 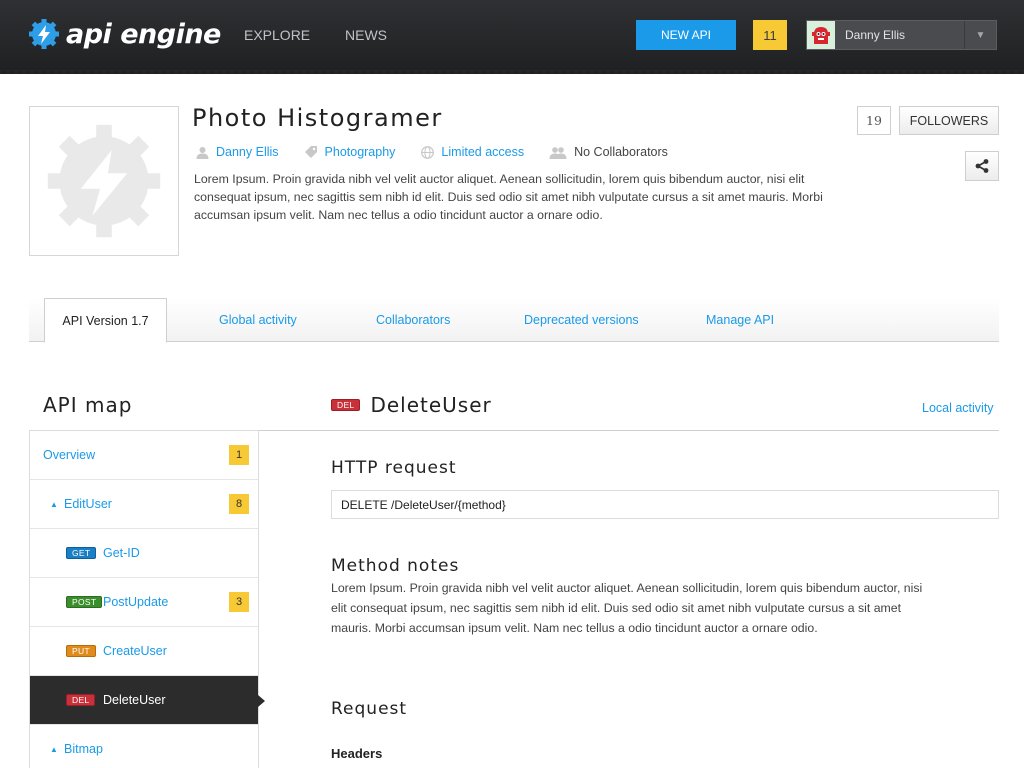 I want to click on map-item-label: DeleteUser, so click(x=134, y=700).